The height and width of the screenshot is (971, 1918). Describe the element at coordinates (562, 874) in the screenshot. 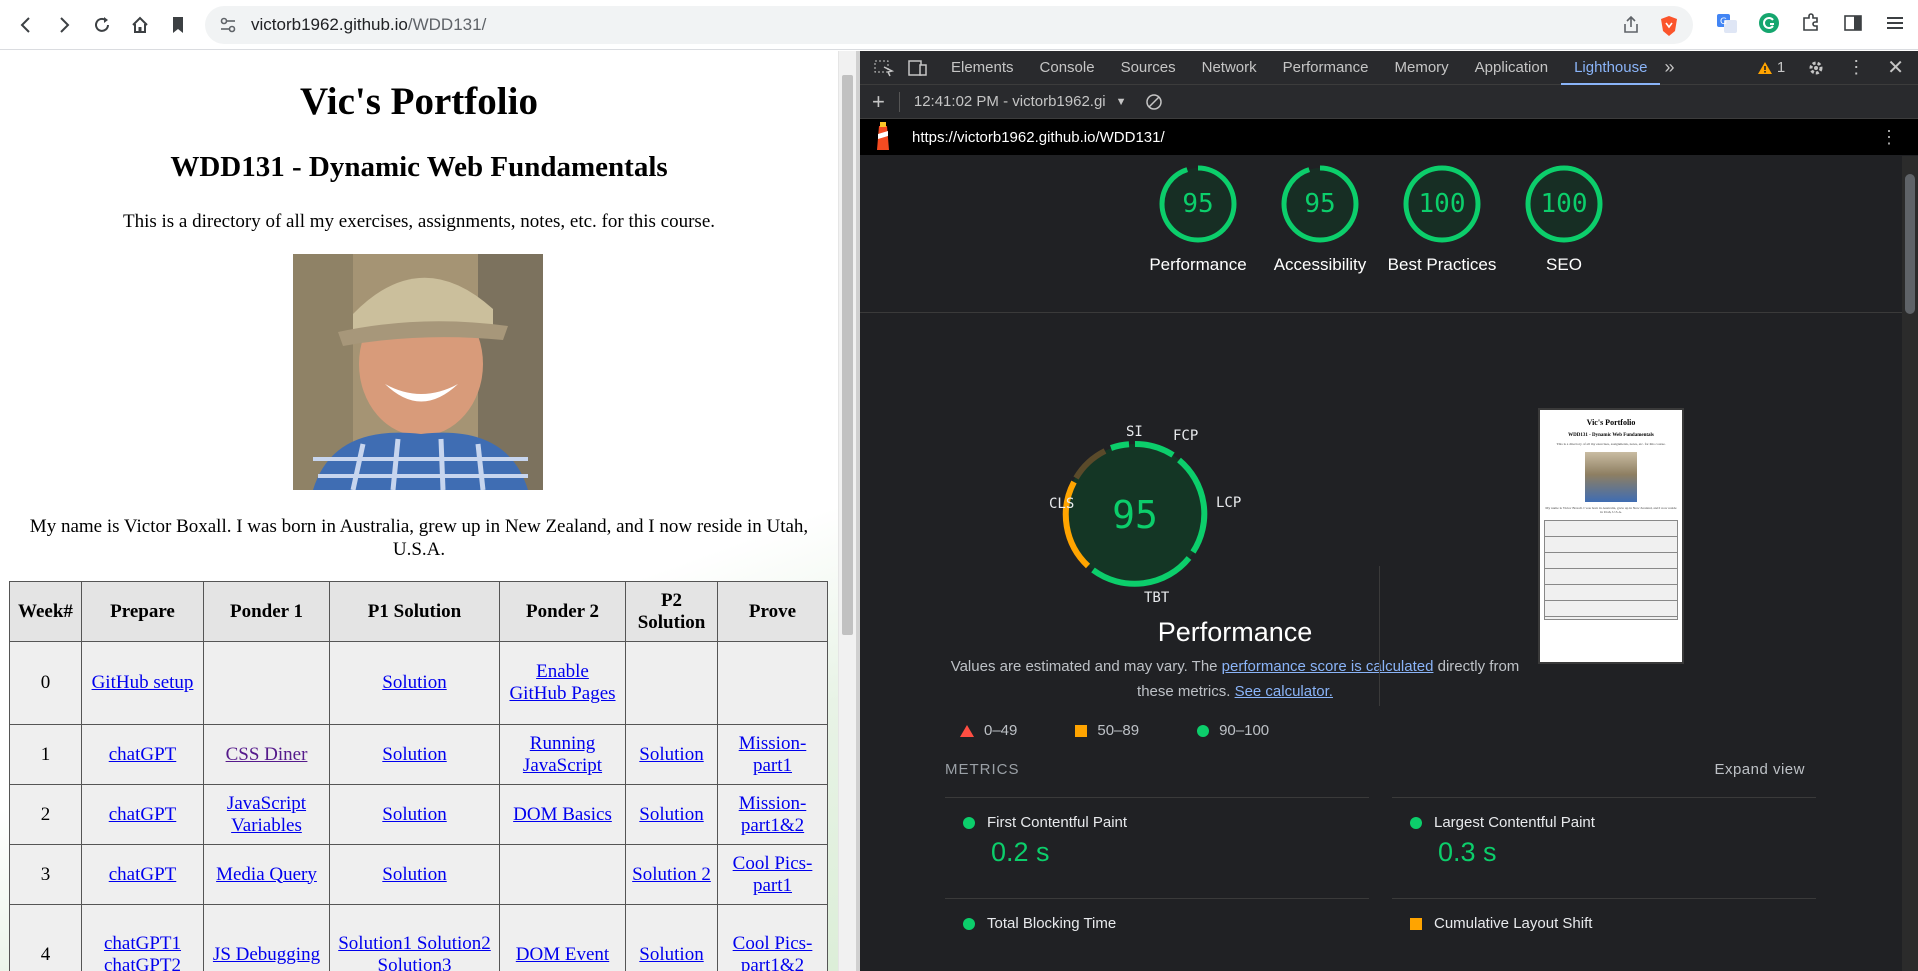

I see `empty-cell` at that location.